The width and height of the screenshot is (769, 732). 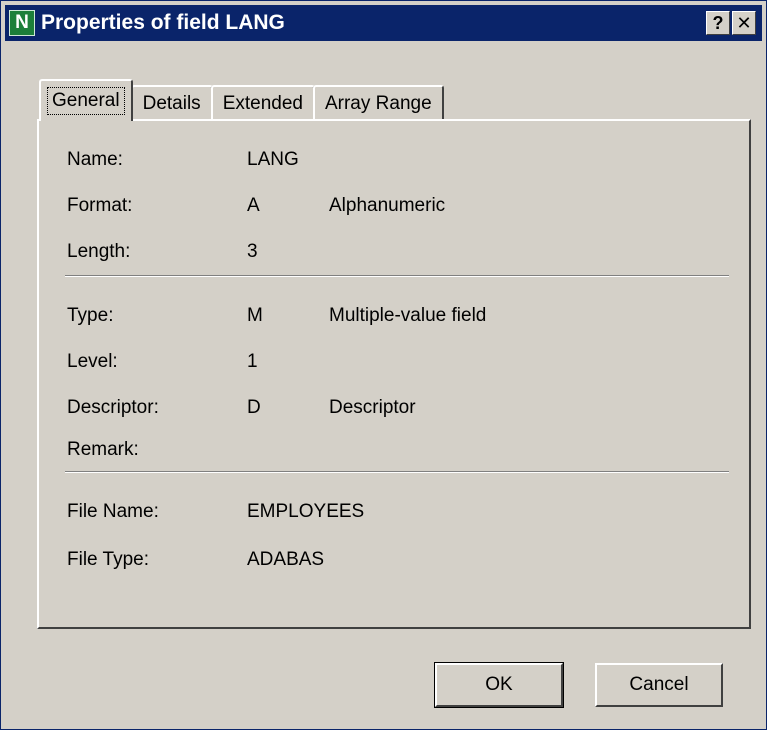 I want to click on length-value: 3, so click(x=252, y=251).